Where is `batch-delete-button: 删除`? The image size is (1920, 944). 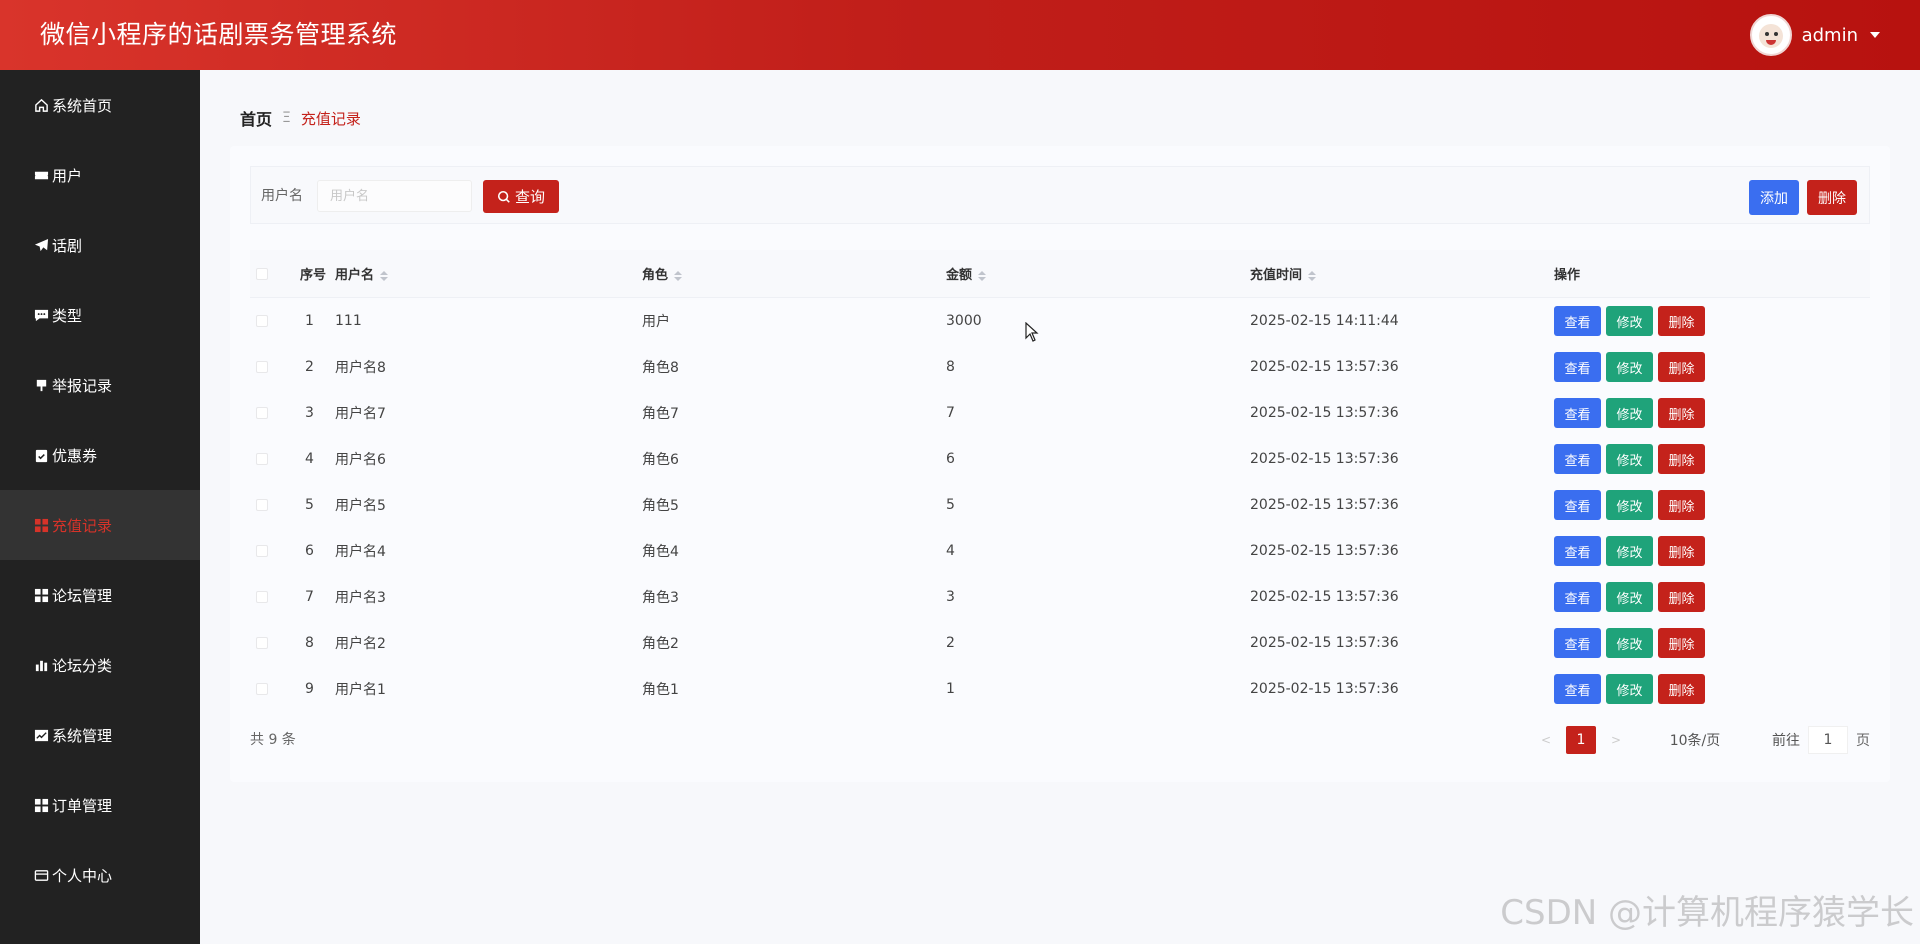 batch-delete-button: 删除 is located at coordinates (1832, 197).